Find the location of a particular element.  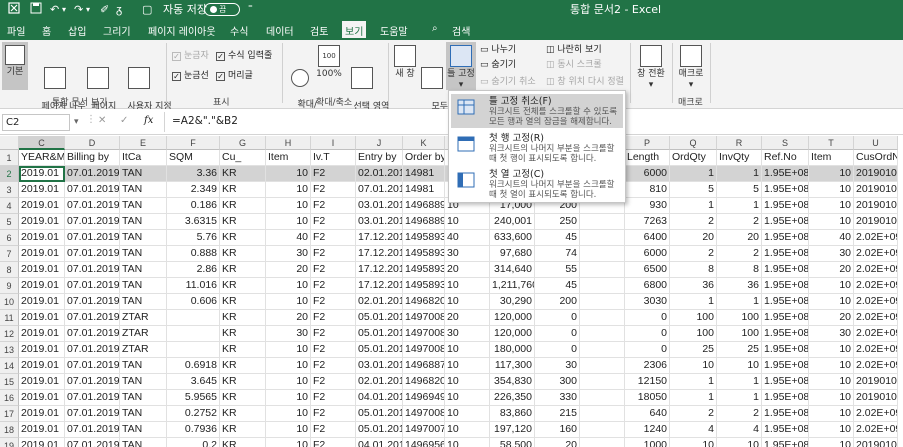

data-cell: 240,001 is located at coordinates (512, 222).